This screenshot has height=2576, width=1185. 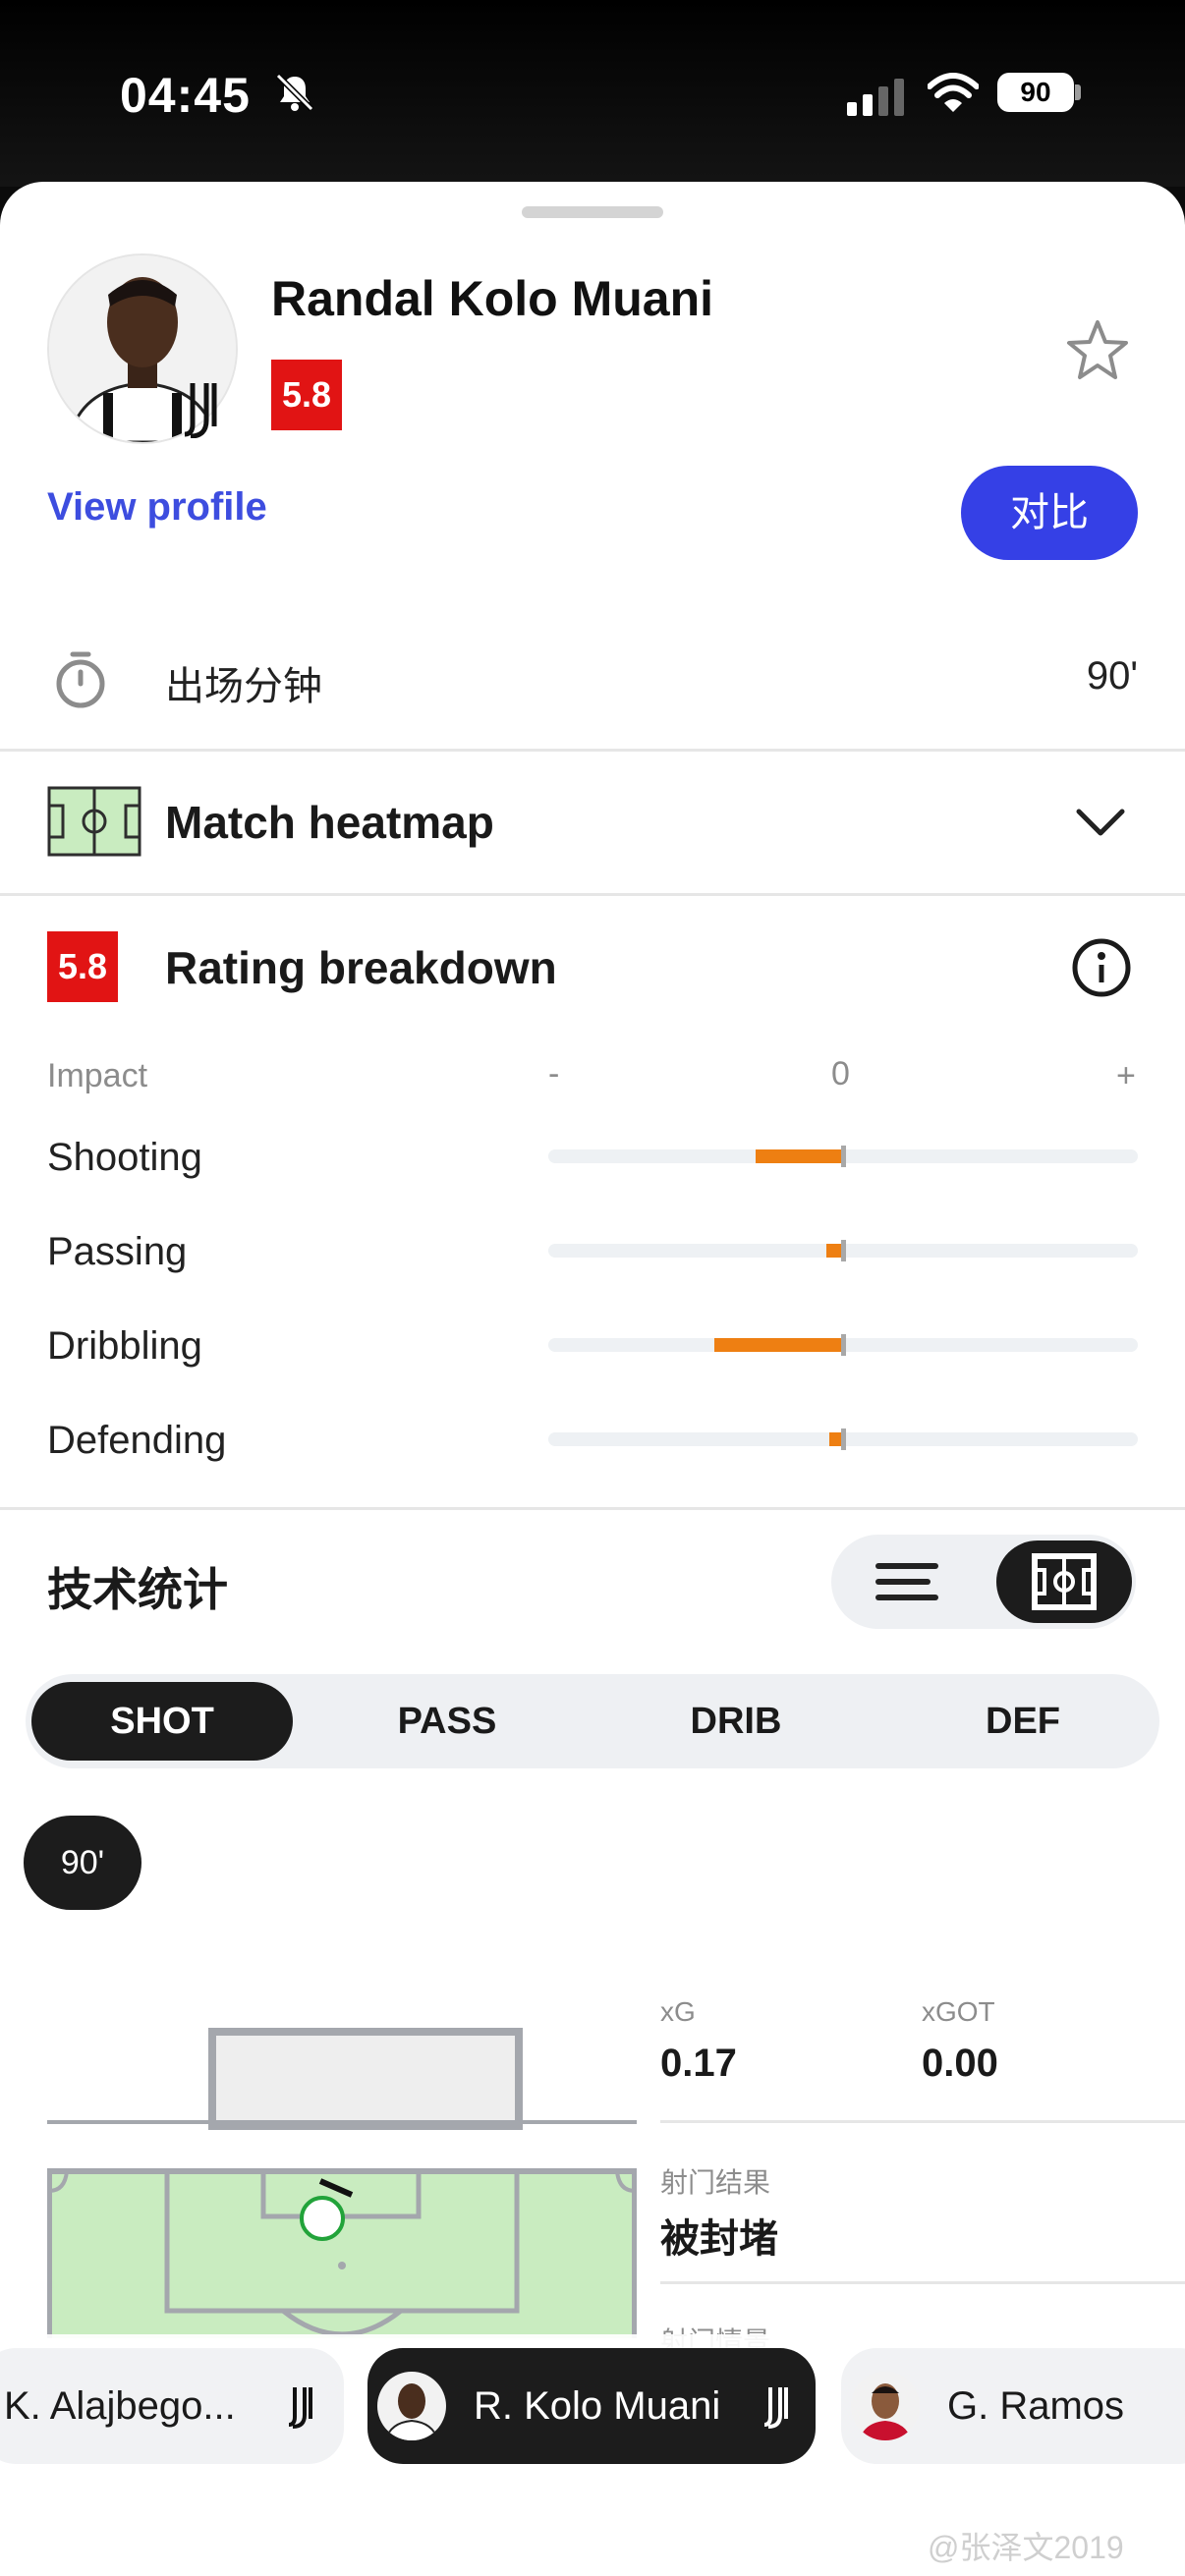 I want to click on tech-stats-title: 技术统计, so click(x=137, y=1589).